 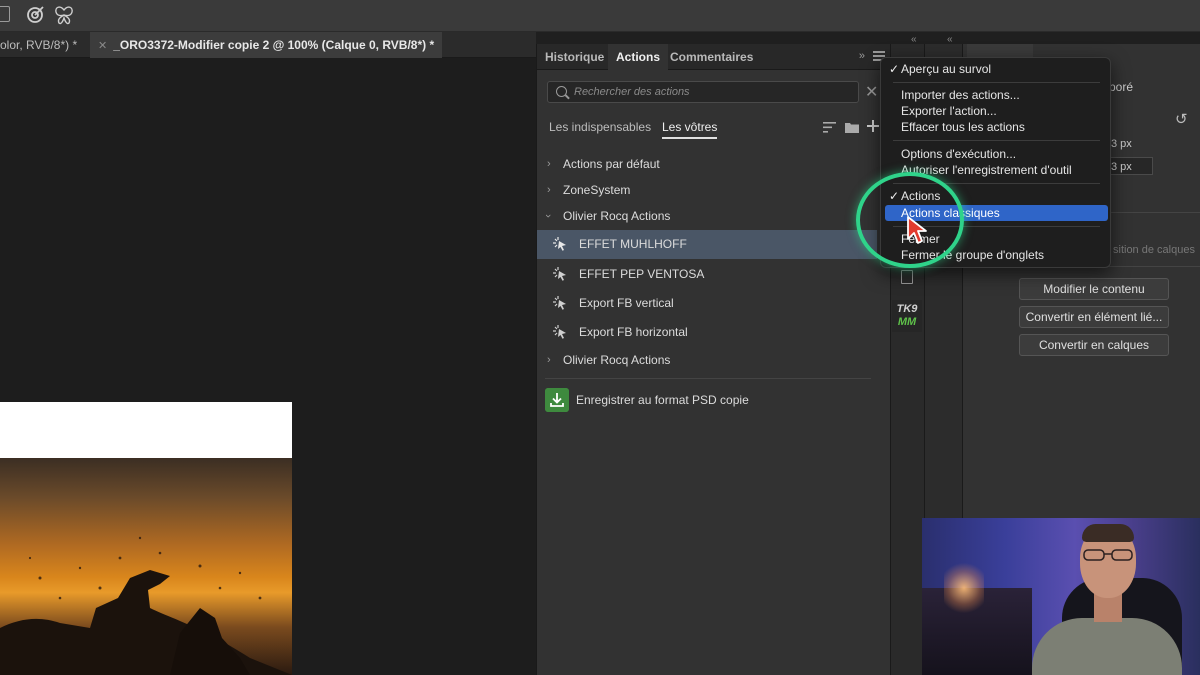 What do you see at coordinates (557, 400) in the screenshot?
I see `download-icon` at bounding box center [557, 400].